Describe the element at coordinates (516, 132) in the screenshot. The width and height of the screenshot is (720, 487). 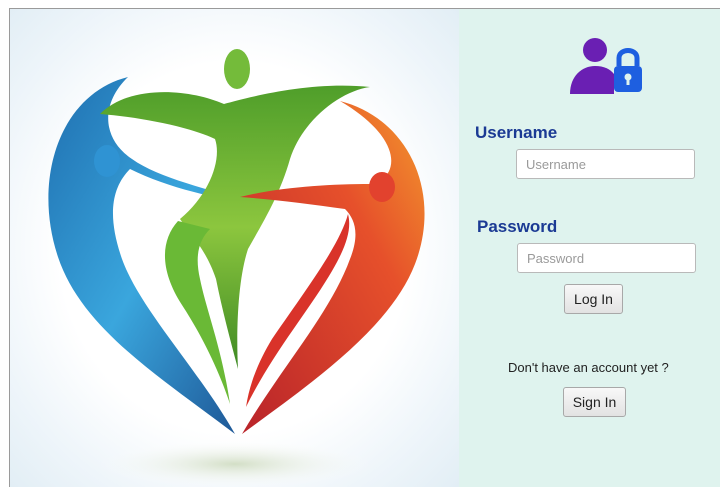
I see `username-label: Username` at that location.